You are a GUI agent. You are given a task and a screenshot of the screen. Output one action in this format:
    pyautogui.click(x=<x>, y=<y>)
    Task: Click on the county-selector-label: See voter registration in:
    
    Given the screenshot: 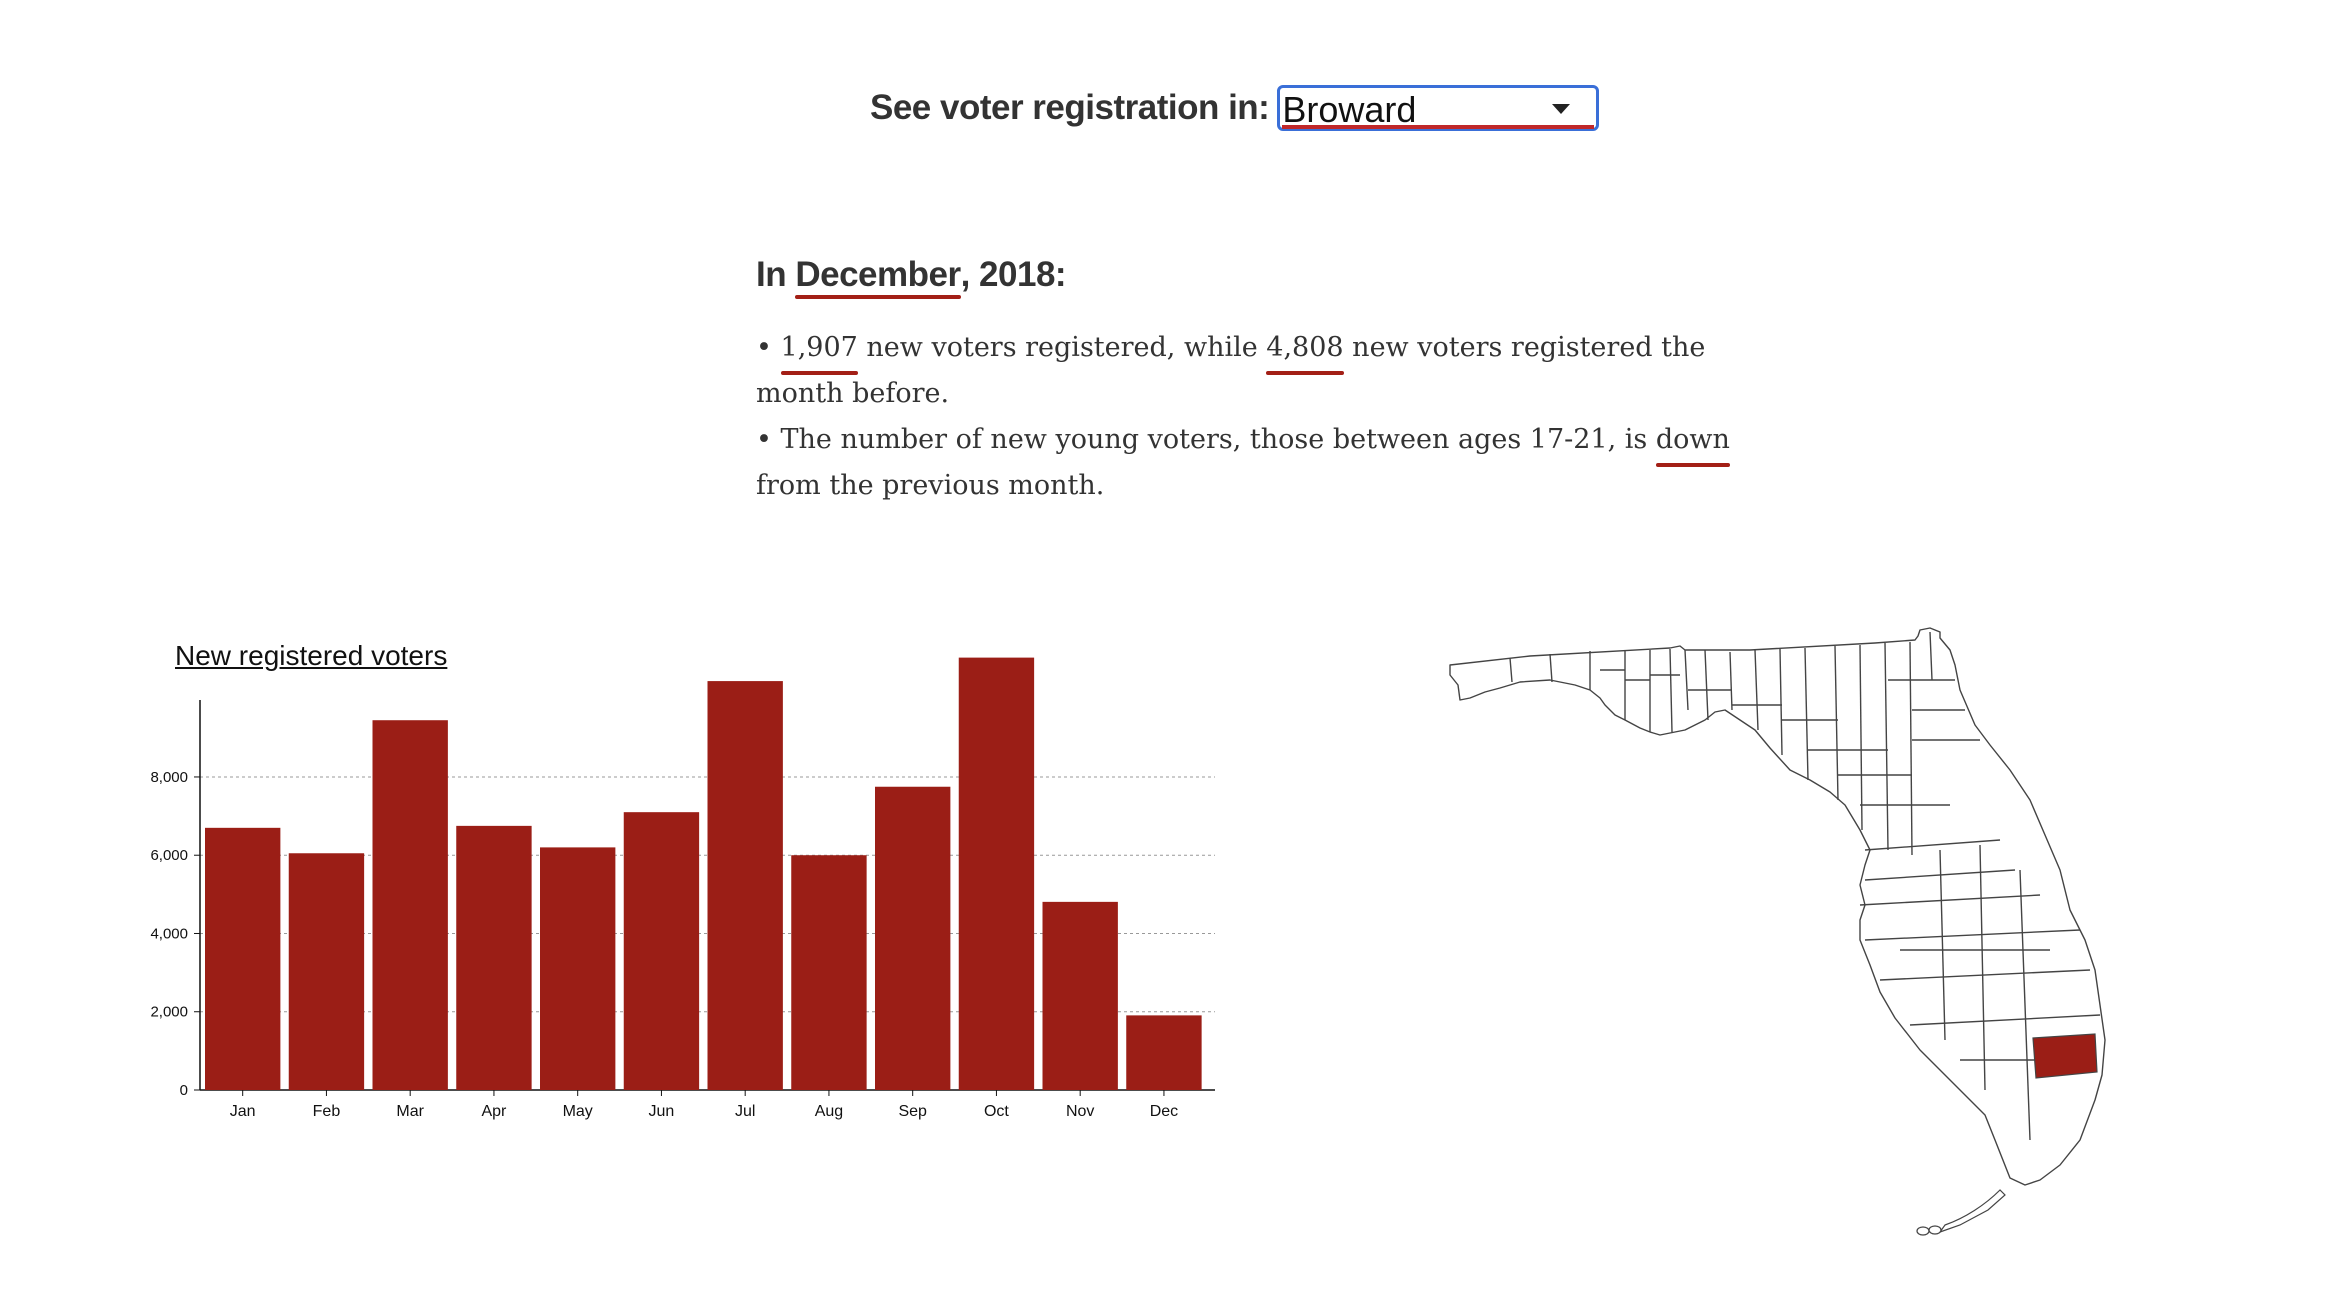 What is the action you would take?
    pyautogui.click(x=1070, y=107)
    